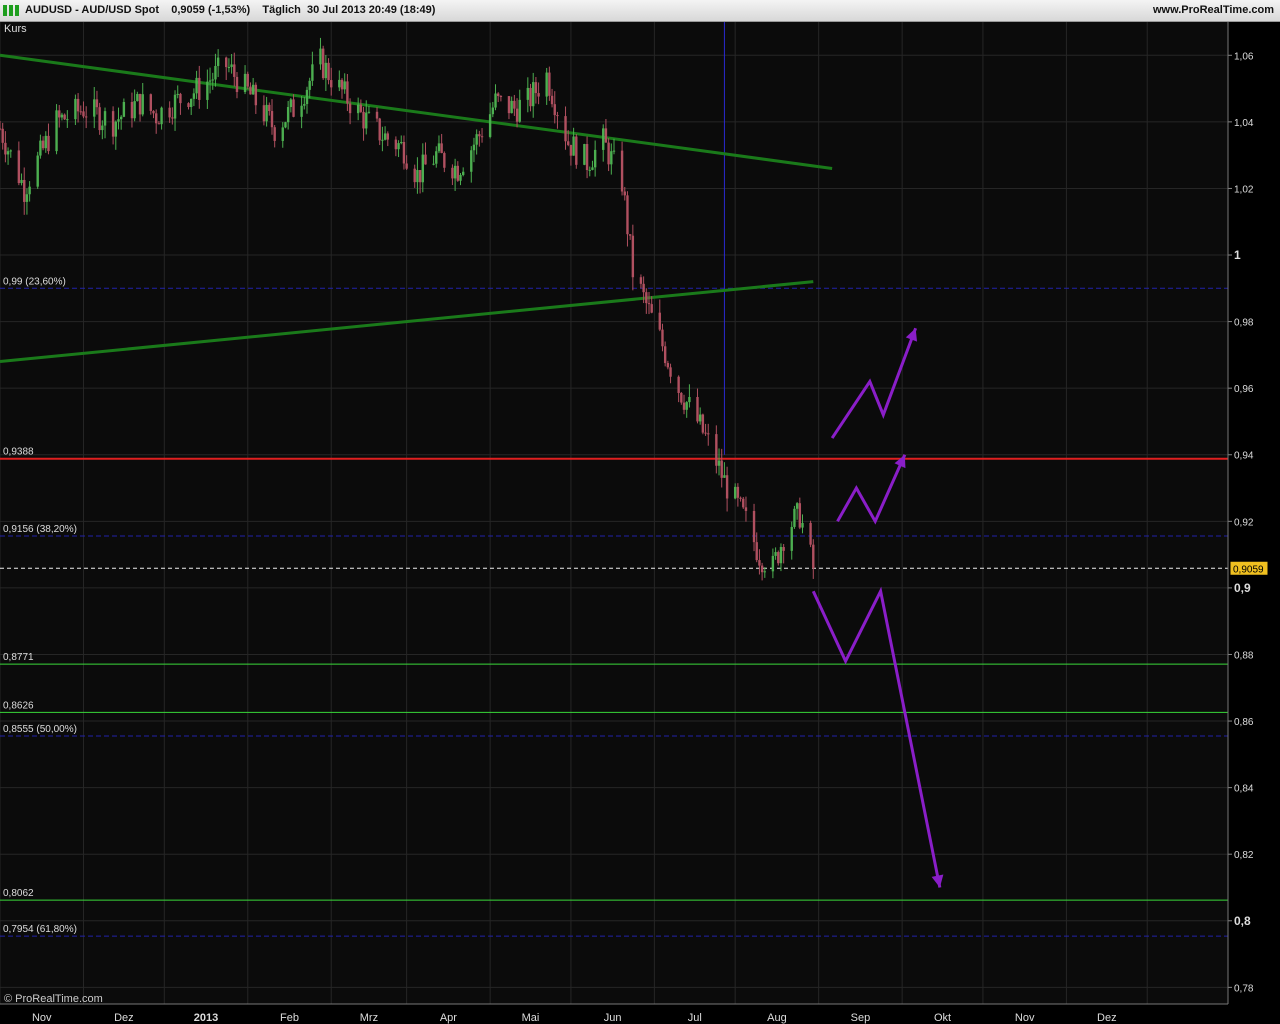  Describe the element at coordinates (1244, 323) in the screenshot. I see `y-tick-label: 0,98` at that location.